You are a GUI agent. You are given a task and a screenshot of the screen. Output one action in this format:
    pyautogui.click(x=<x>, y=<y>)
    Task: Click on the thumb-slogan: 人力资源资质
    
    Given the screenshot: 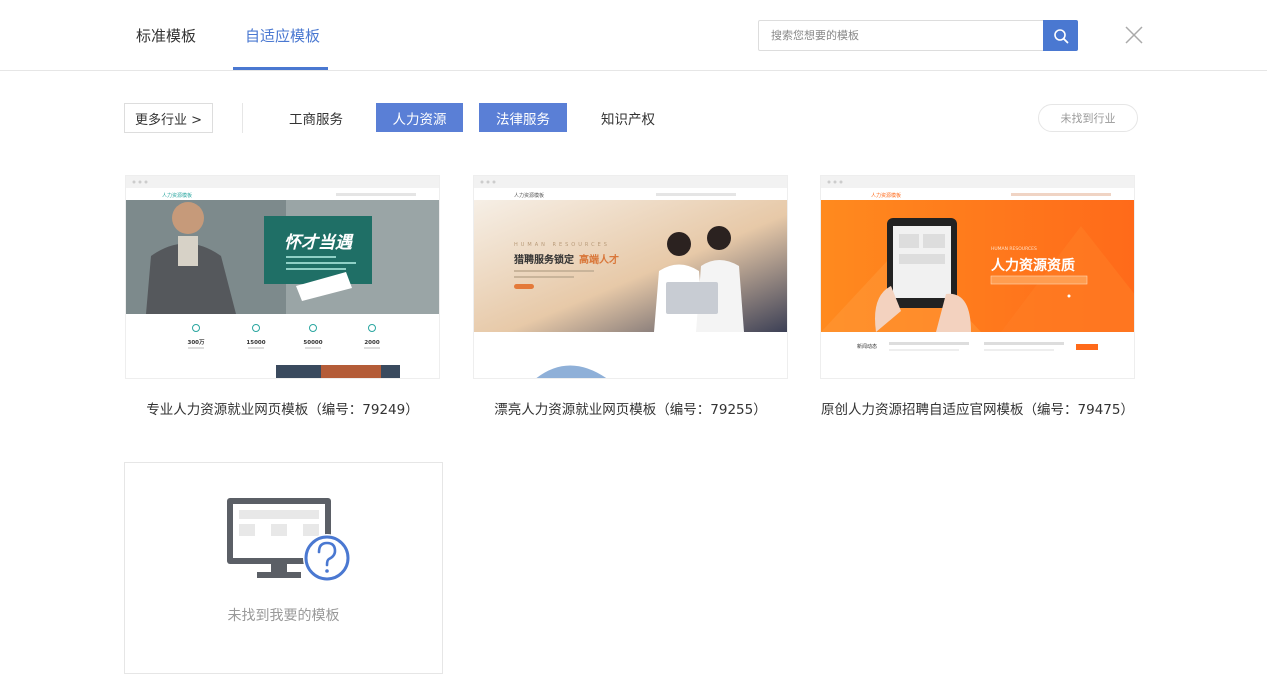 What is the action you would take?
    pyautogui.click(x=1033, y=265)
    